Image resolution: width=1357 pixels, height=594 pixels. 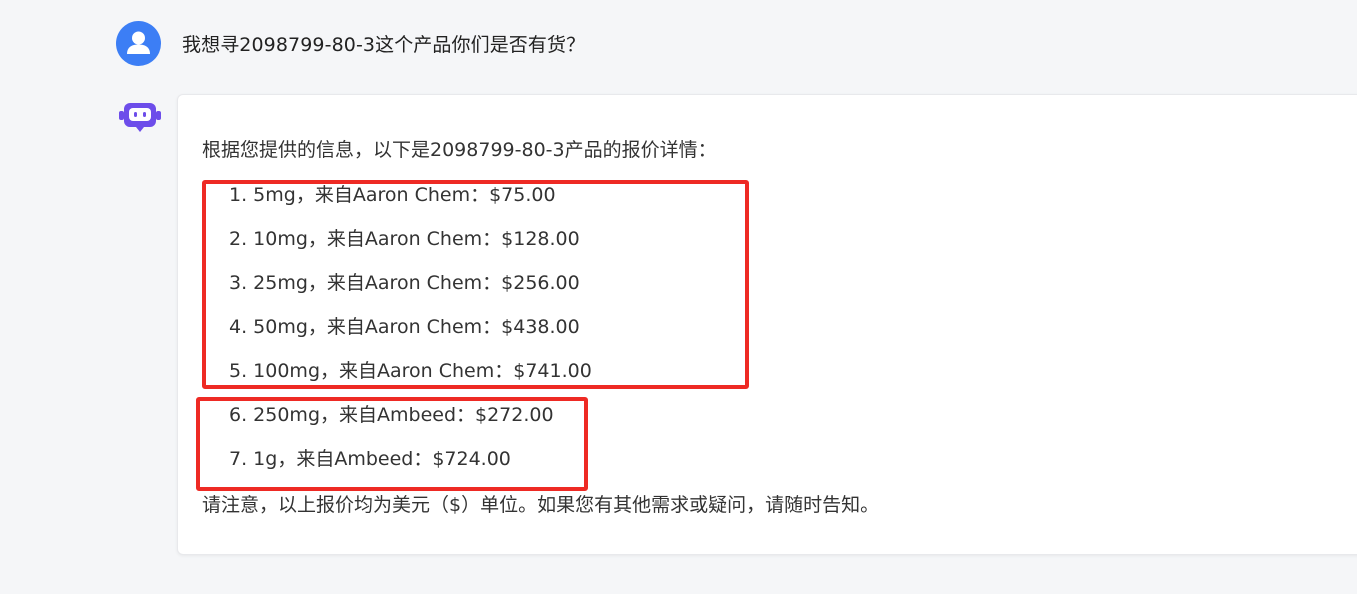 I want to click on robot-icon, so click(x=140, y=118).